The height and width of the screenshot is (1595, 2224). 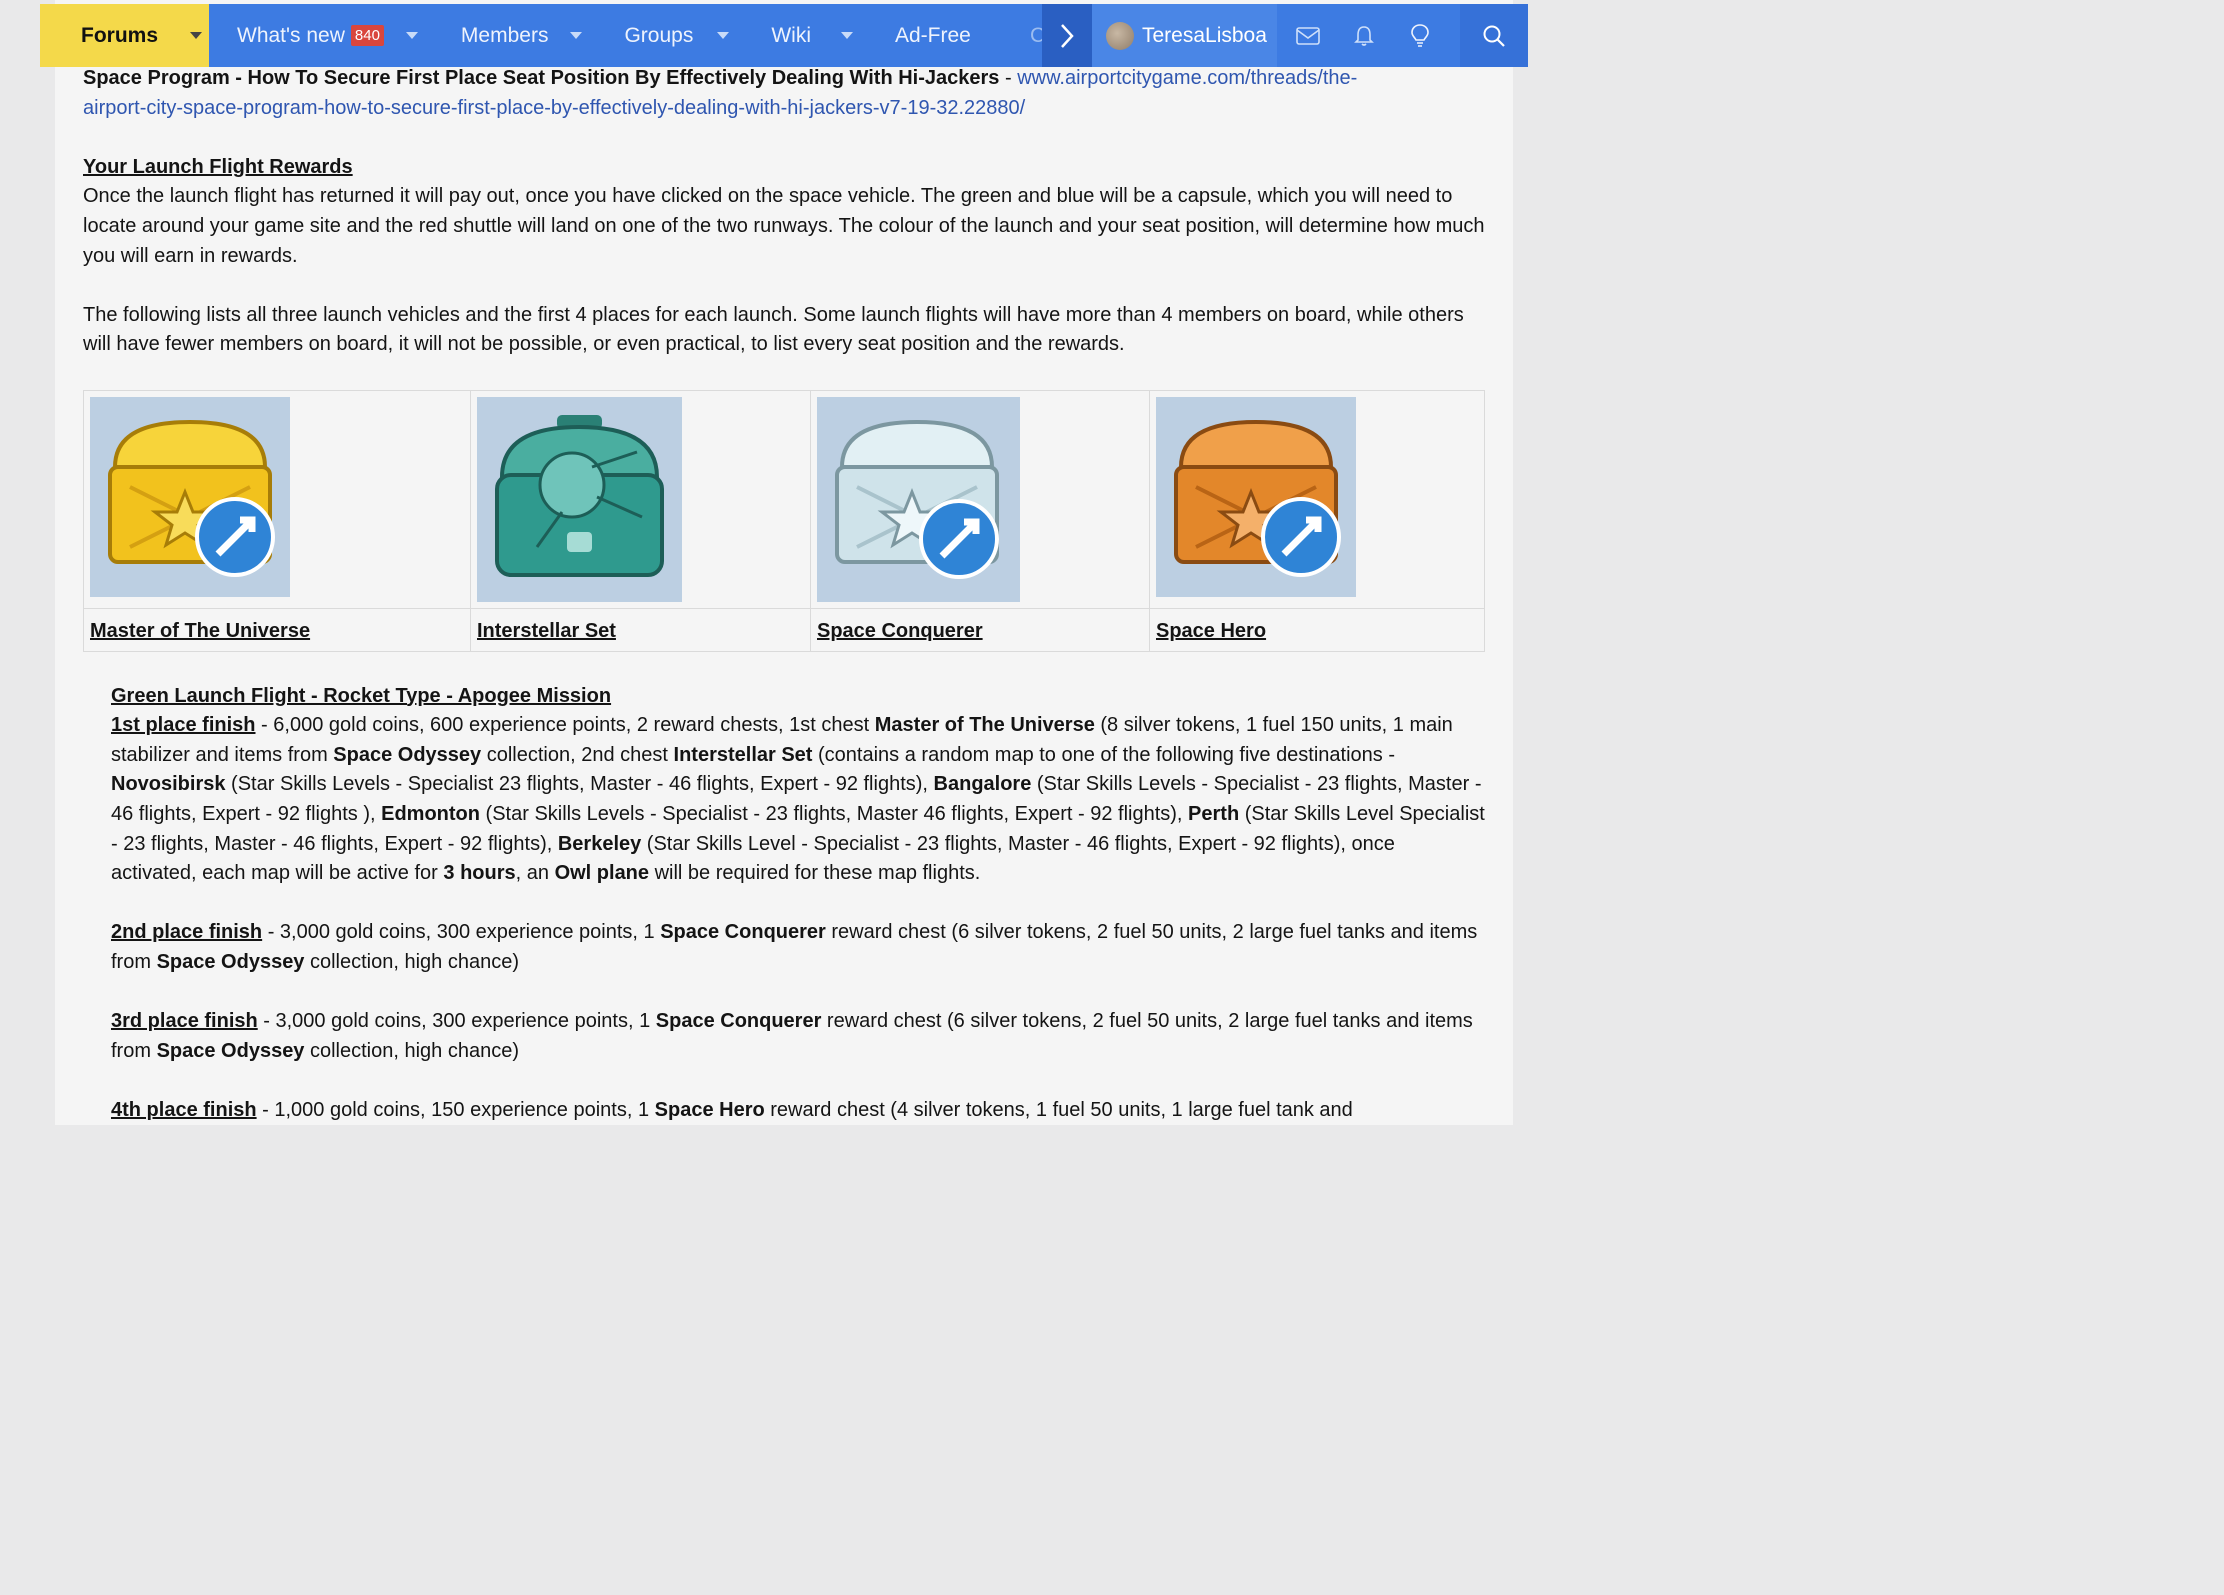 I want to click on reward-highlight: Novosibirsk, so click(x=168, y=784).